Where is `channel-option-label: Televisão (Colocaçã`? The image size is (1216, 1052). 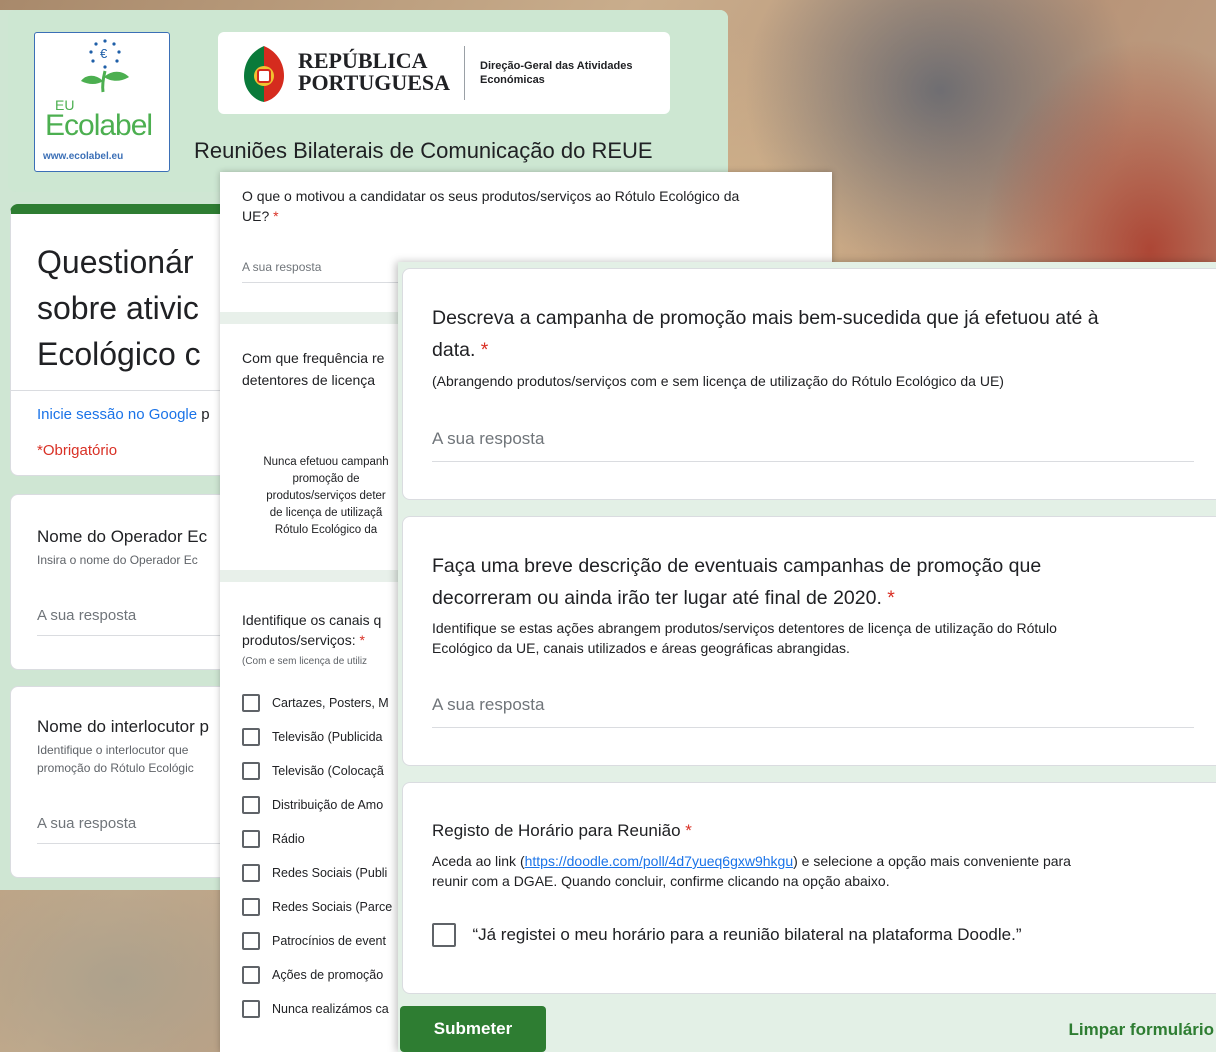
channel-option-label: Televisão (Colocaçã is located at coordinates (328, 771).